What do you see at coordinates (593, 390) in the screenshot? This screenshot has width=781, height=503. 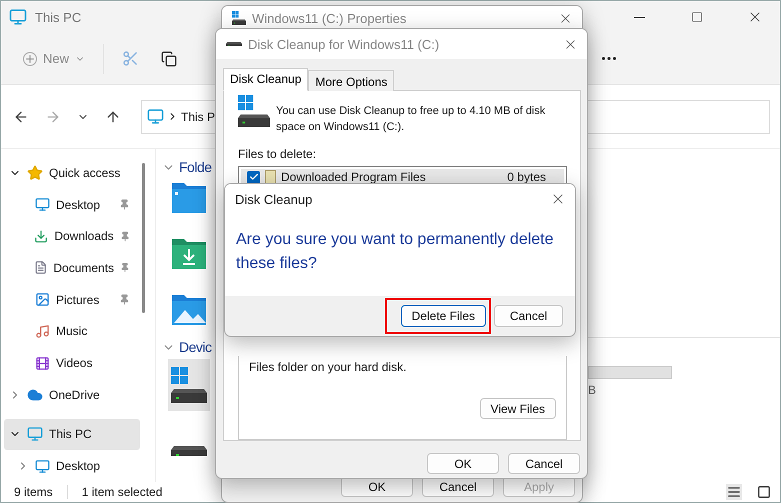 I see `storage-text: B` at bounding box center [593, 390].